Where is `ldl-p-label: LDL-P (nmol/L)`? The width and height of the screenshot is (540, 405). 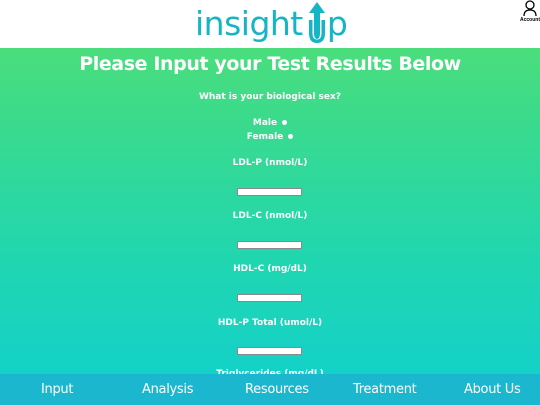 ldl-p-label: LDL-P (nmol/L) is located at coordinates (270, 163).